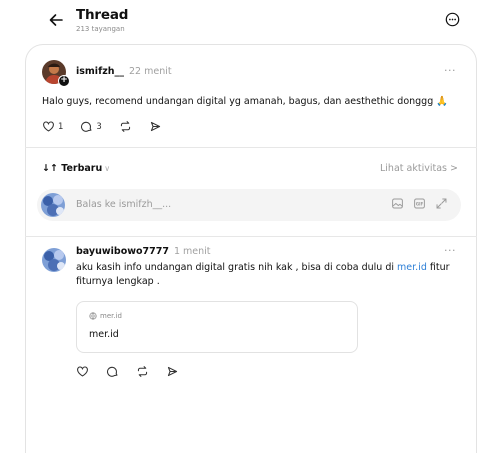 Image resolution: width=500 pixels, height=453 pixels. I want to click on reply-comment-button, so click(112, 371).